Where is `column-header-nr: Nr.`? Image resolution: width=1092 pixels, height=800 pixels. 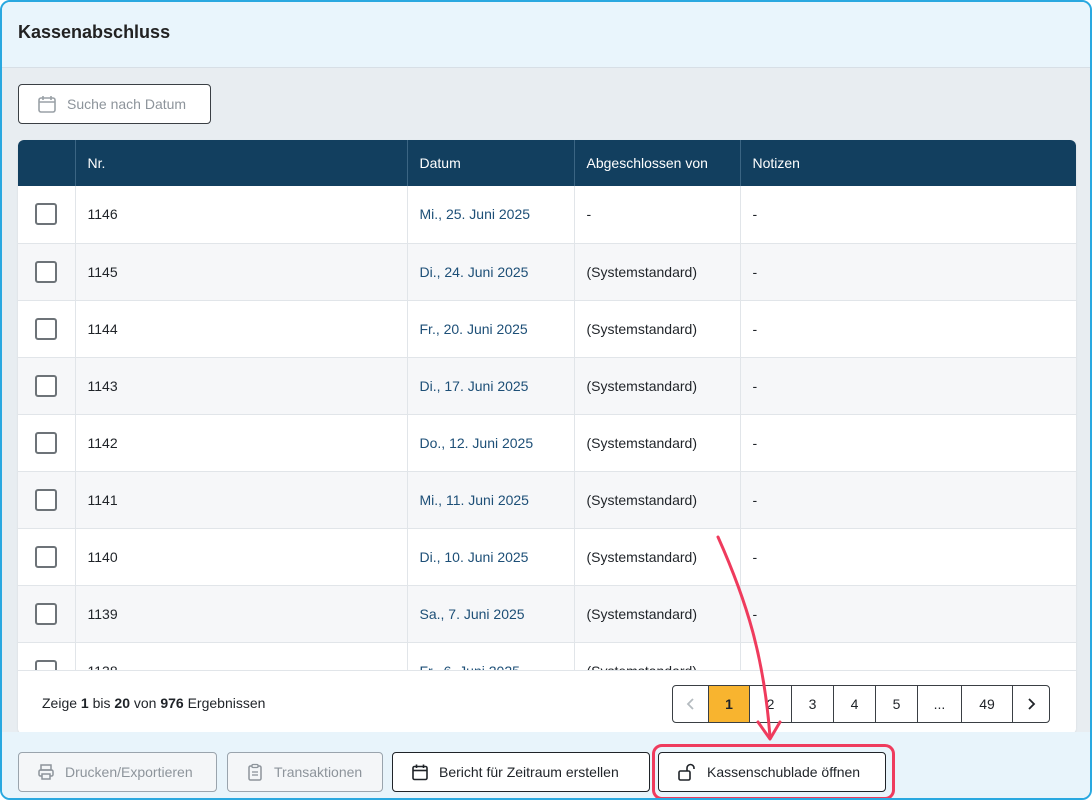
column-header-nr: Nr. is located at coordinates (241, 163).